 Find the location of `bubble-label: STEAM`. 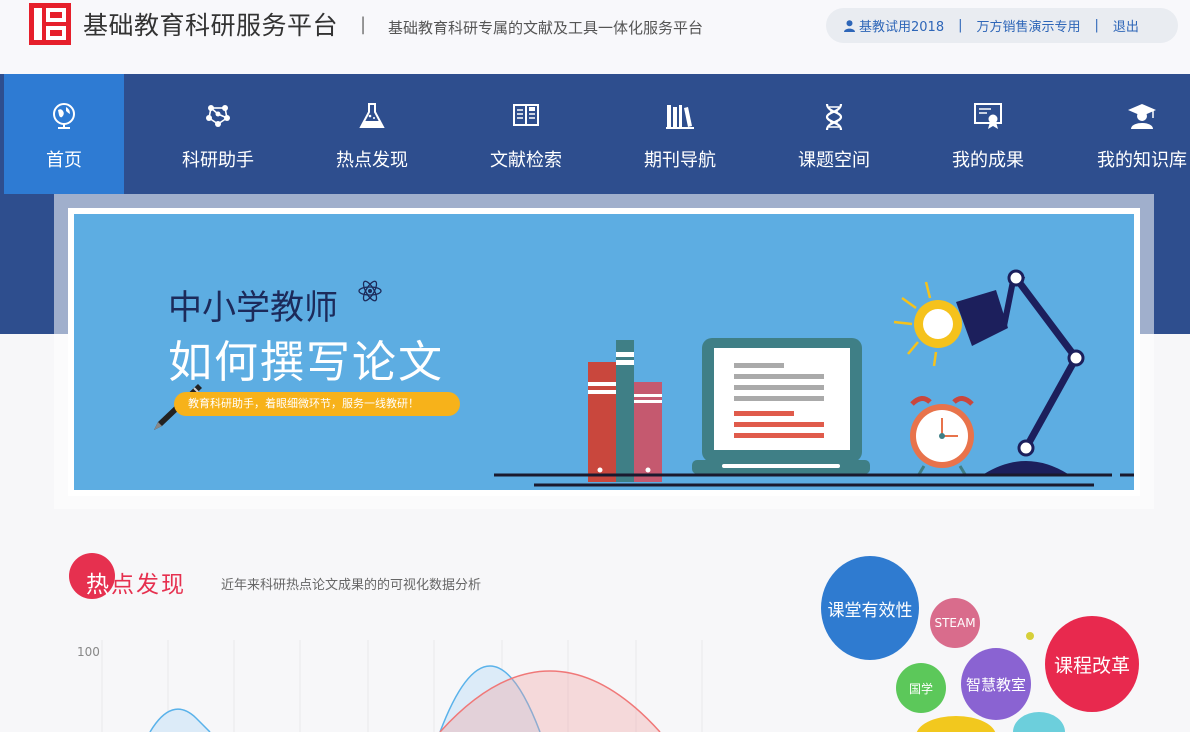

bubble-label: STEAM is located at coordinates (955, 623).